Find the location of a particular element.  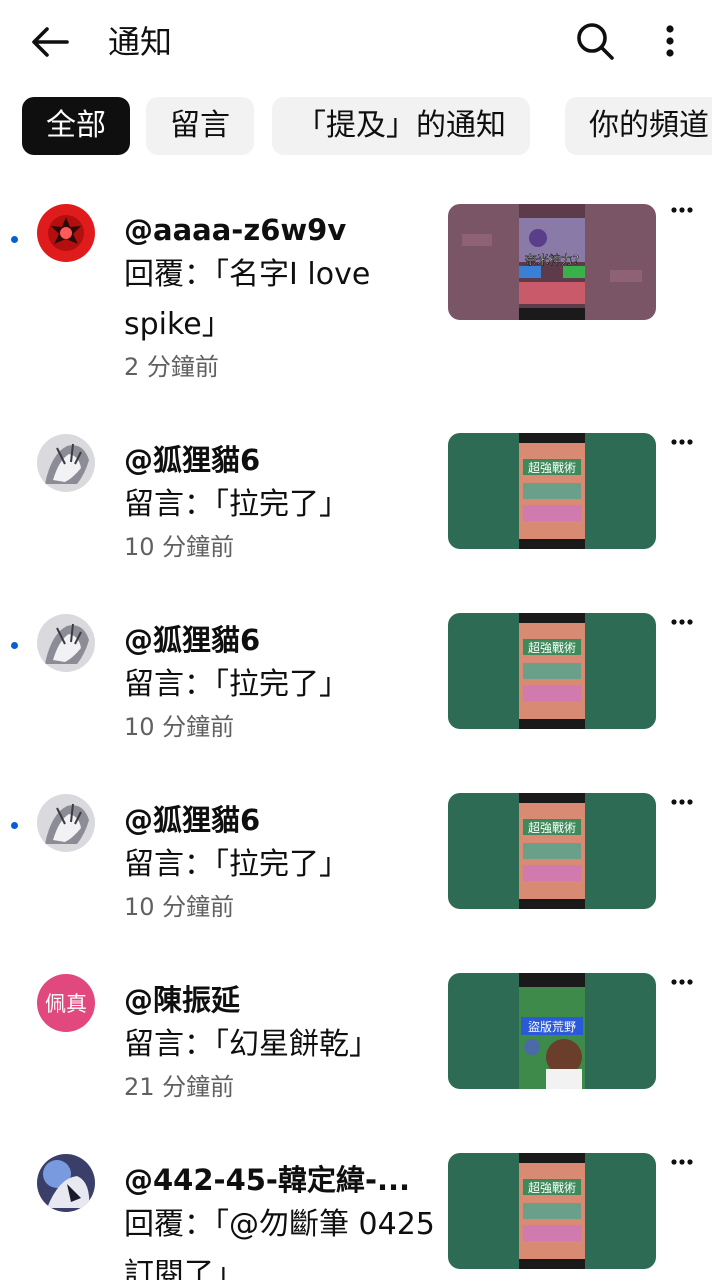

search-icon is located at coordinates (595, 41).